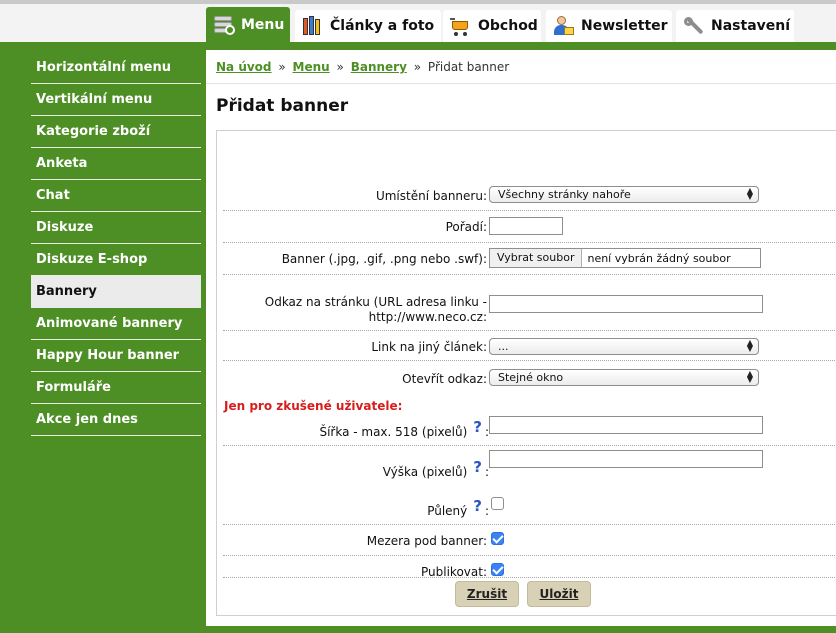 This screenshot has width=836, height=633. Describe the element at coordinates (626, 304) in the screenshot. I see `link-url-input` at that location.